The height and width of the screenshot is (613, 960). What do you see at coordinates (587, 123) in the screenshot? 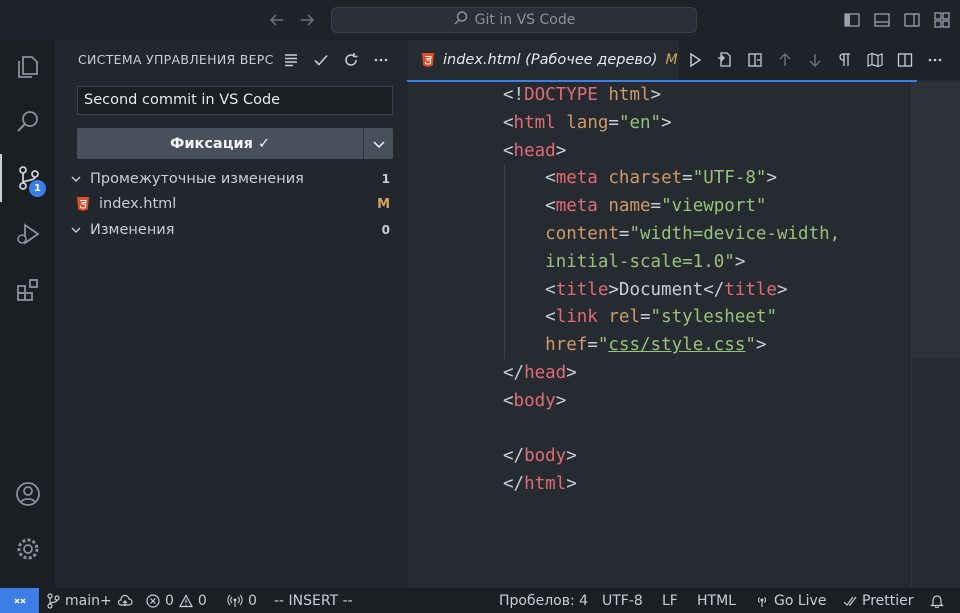
I see `code-line: <html lang="en">` at bounding box center [587, 123].